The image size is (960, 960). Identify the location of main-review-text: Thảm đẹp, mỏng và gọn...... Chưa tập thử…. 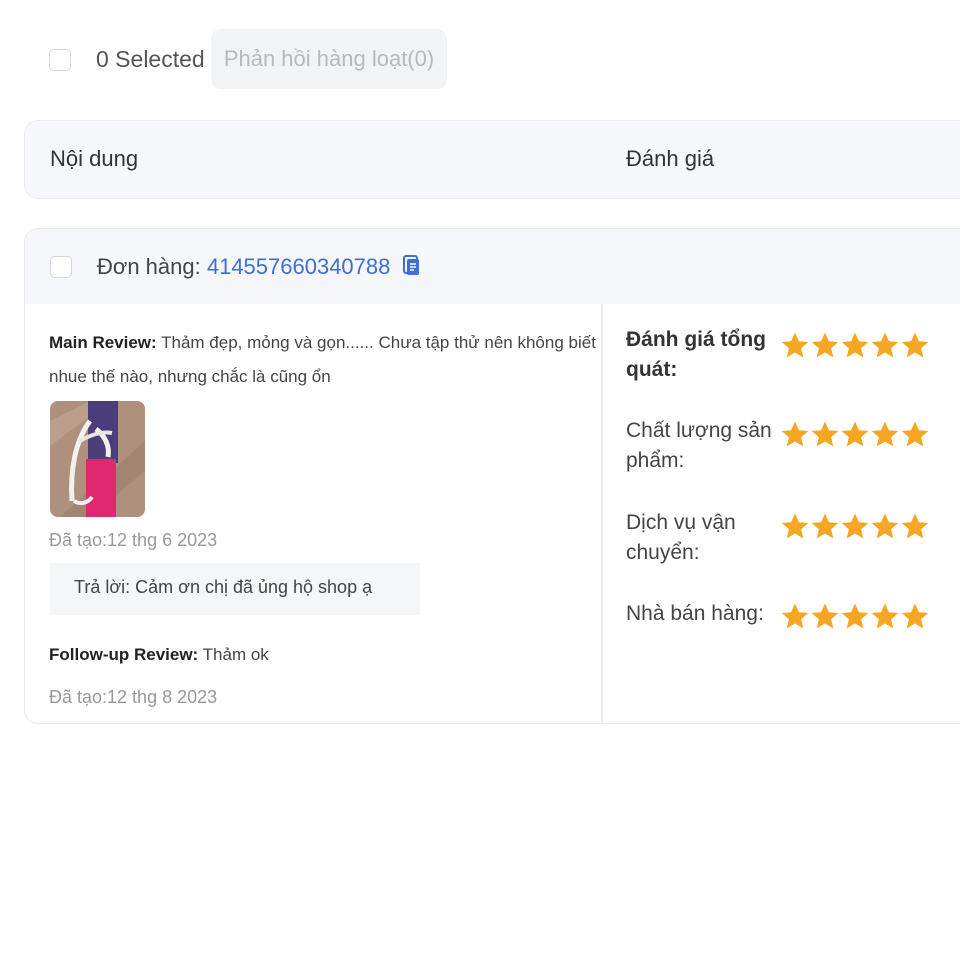
(378, 342).